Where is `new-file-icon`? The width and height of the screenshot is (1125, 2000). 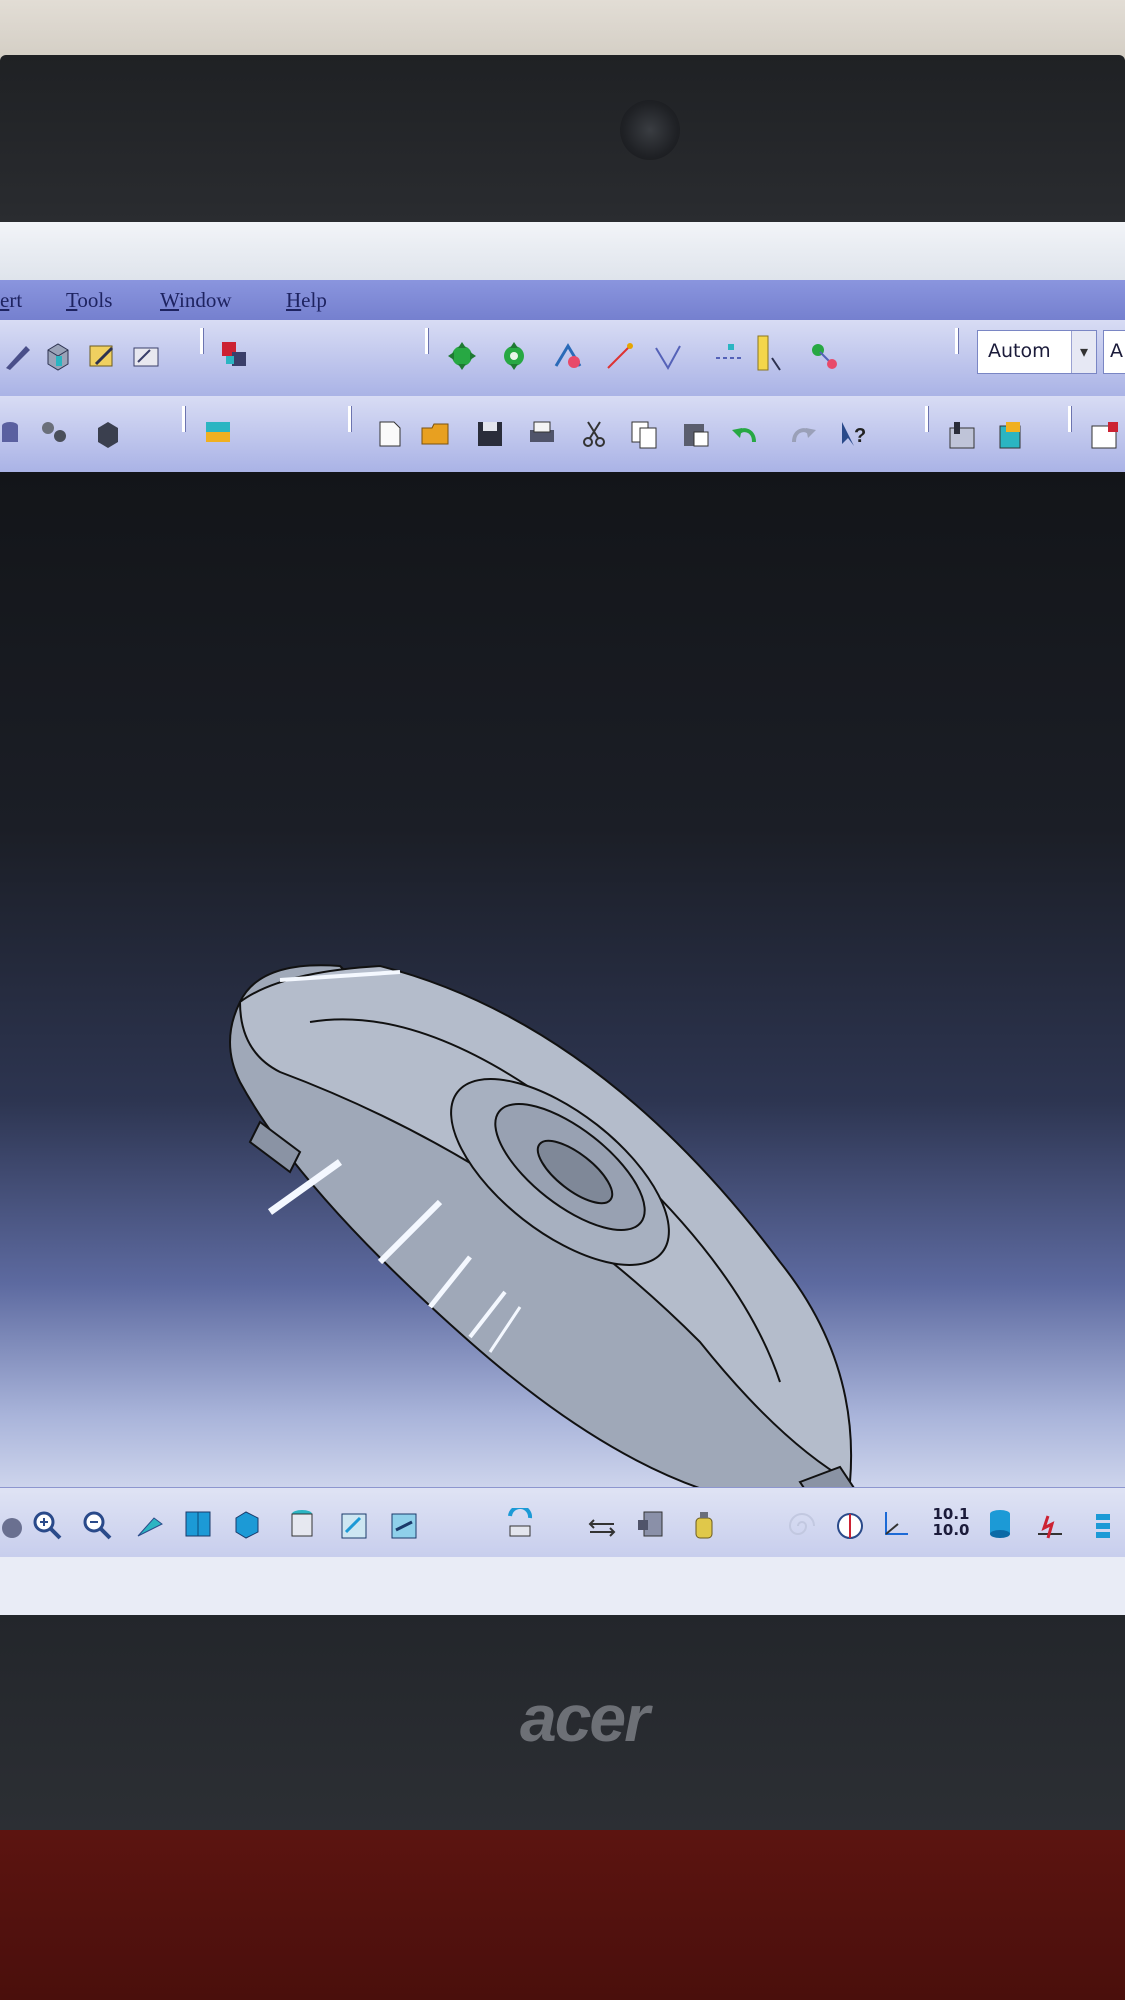 new-file-icon is located at coordinates (390, 434).